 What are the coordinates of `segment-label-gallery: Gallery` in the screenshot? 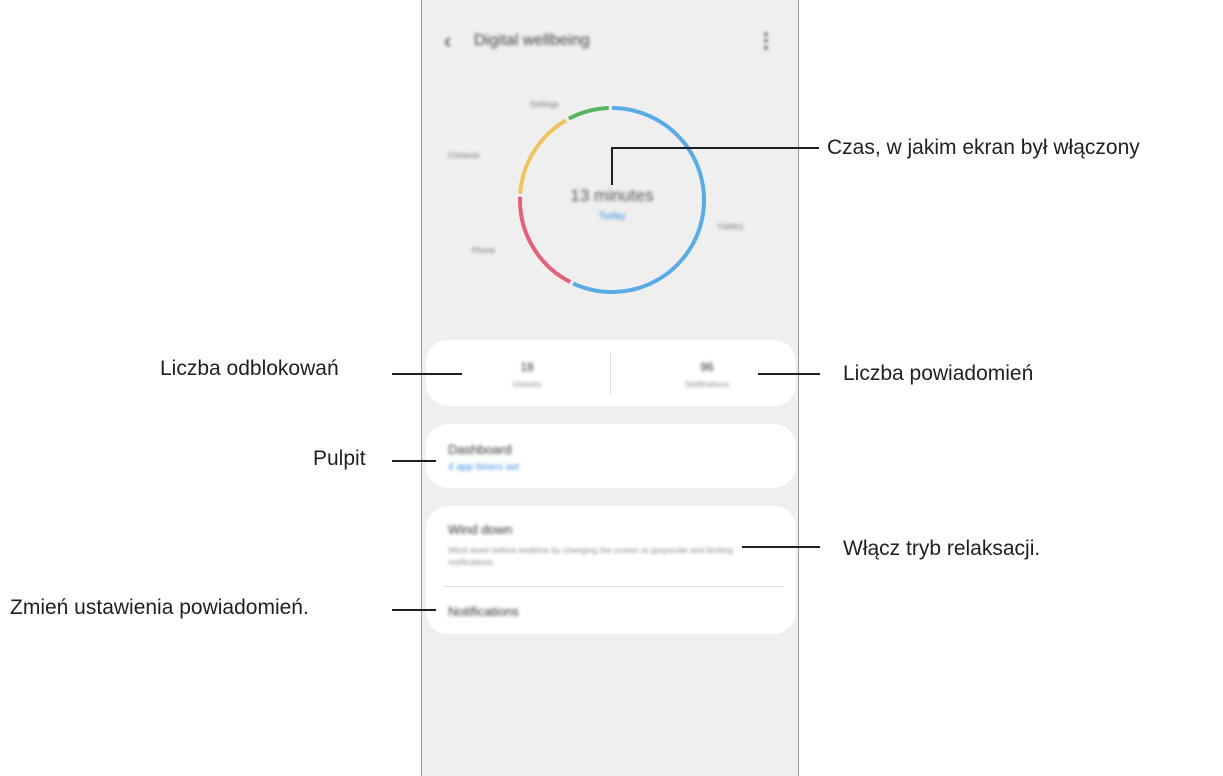 It's located at (731, 226).